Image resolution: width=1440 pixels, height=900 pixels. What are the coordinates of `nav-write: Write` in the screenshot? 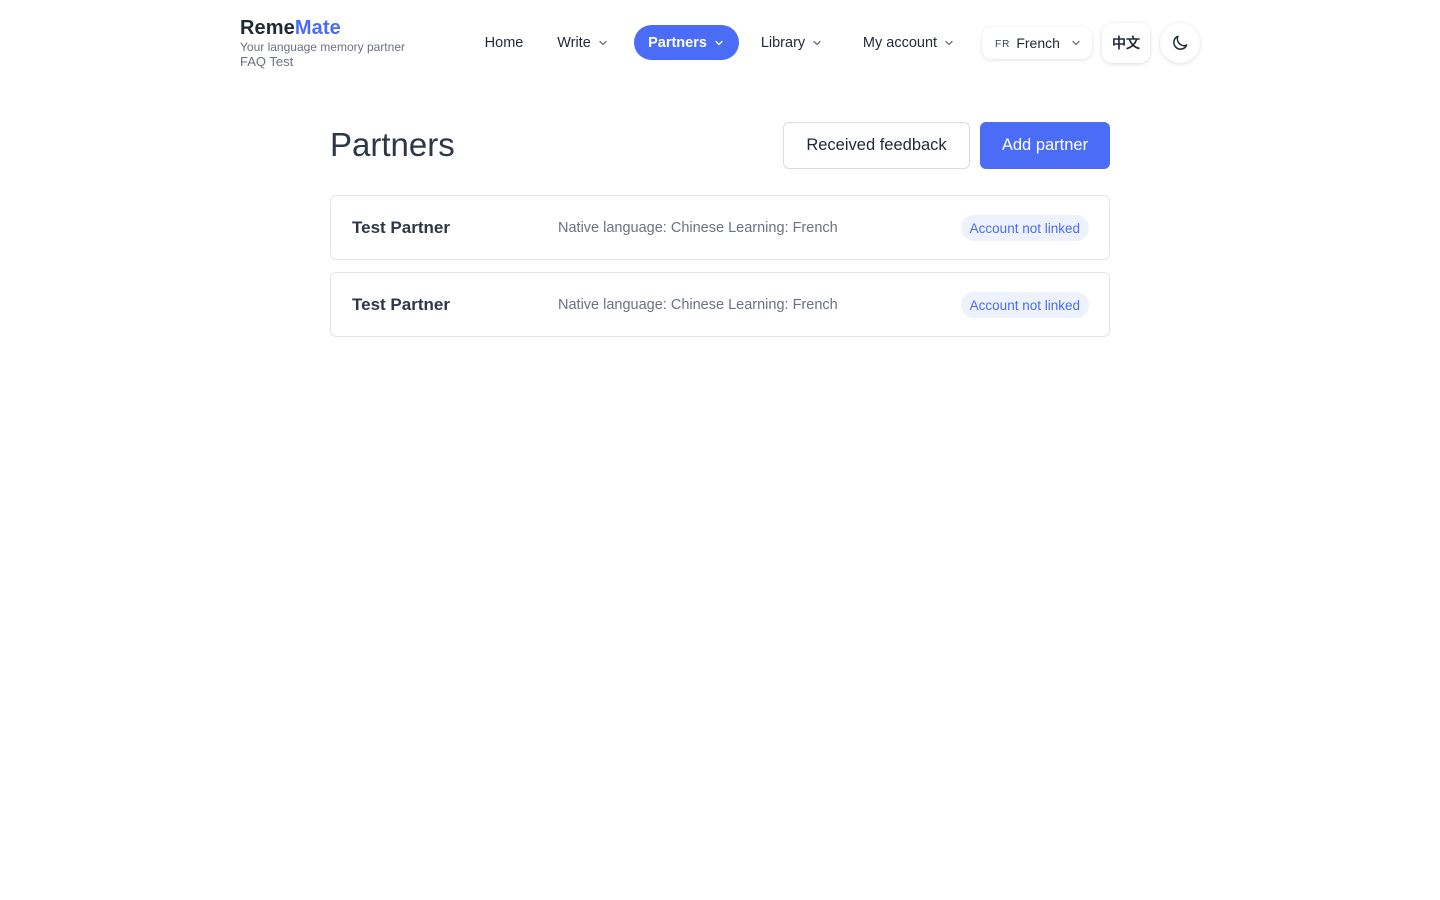 It's located at (583, 42).